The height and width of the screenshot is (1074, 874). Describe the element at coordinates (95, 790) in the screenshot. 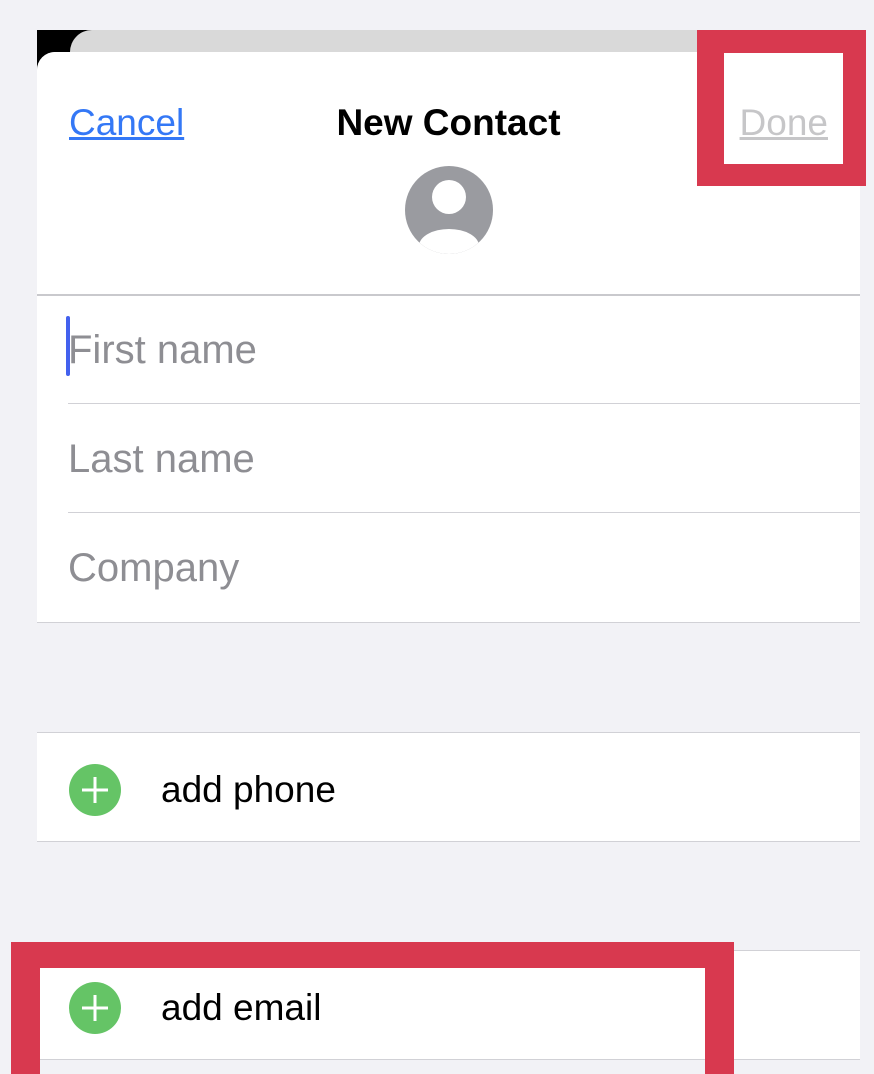

I see `add-plus-icon` at that location.